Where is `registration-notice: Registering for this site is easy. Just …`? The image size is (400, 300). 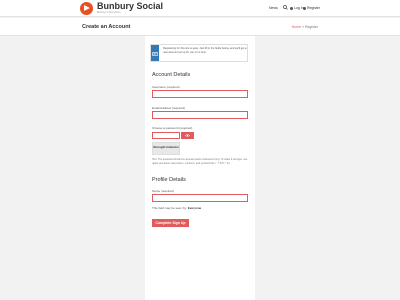 registration-notice: Registering for this site is easy. Just … is located at coordinates (199, 53).